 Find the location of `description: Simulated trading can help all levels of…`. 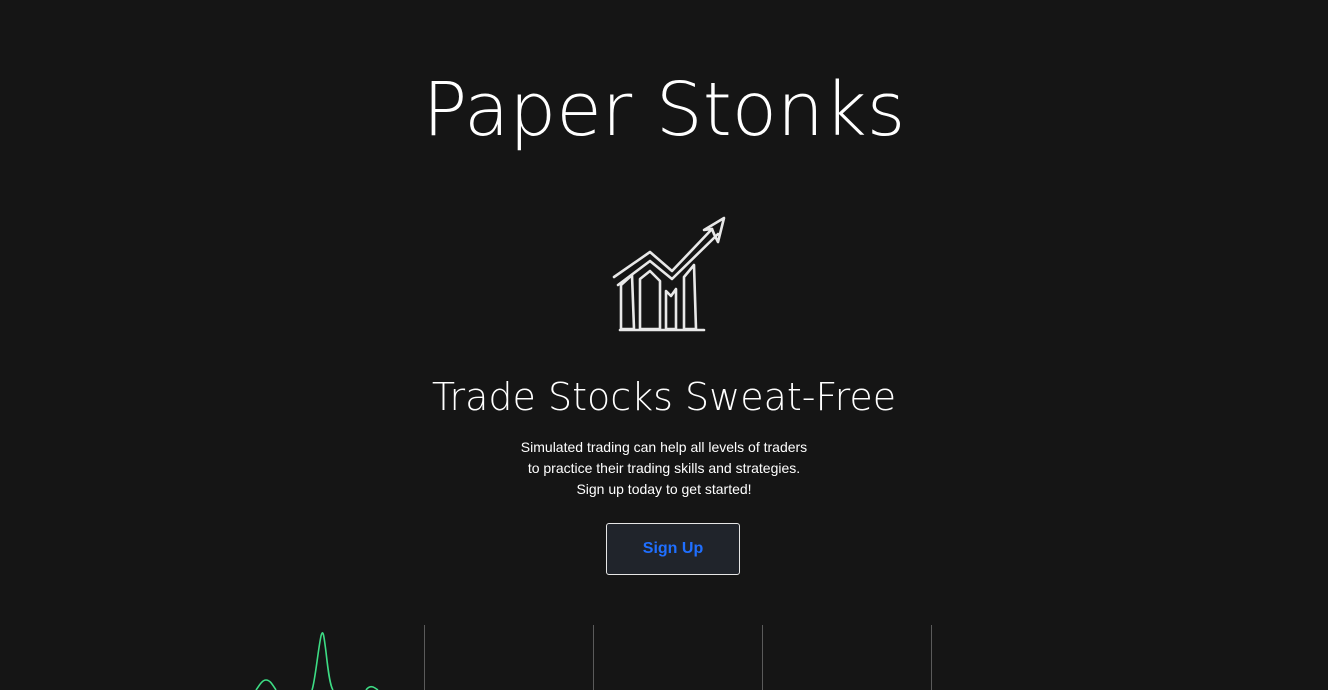

description: Simulated trading can help all levels of… is located at coordinates (664, 468).